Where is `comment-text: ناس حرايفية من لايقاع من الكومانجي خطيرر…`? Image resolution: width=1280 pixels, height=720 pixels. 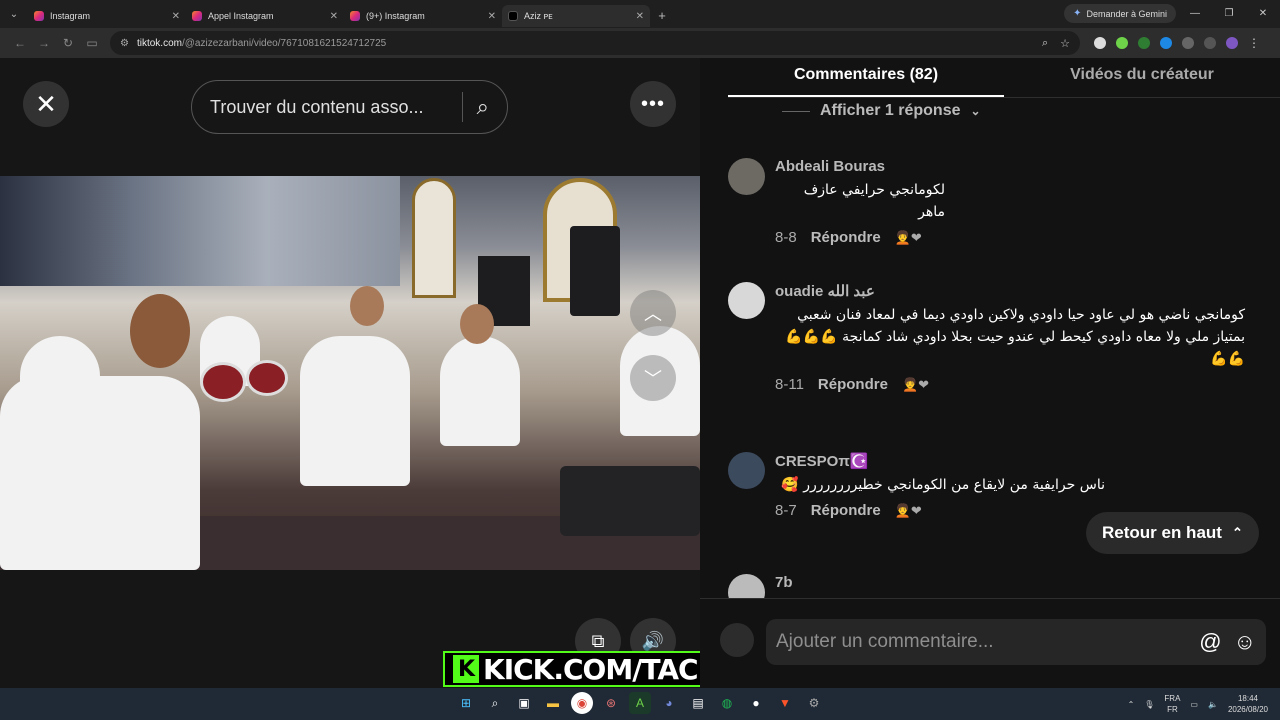 comment-text: ناس حرايفية من لايقاع من الكومانجي خطيرر… is located at coordinates (943, 485).